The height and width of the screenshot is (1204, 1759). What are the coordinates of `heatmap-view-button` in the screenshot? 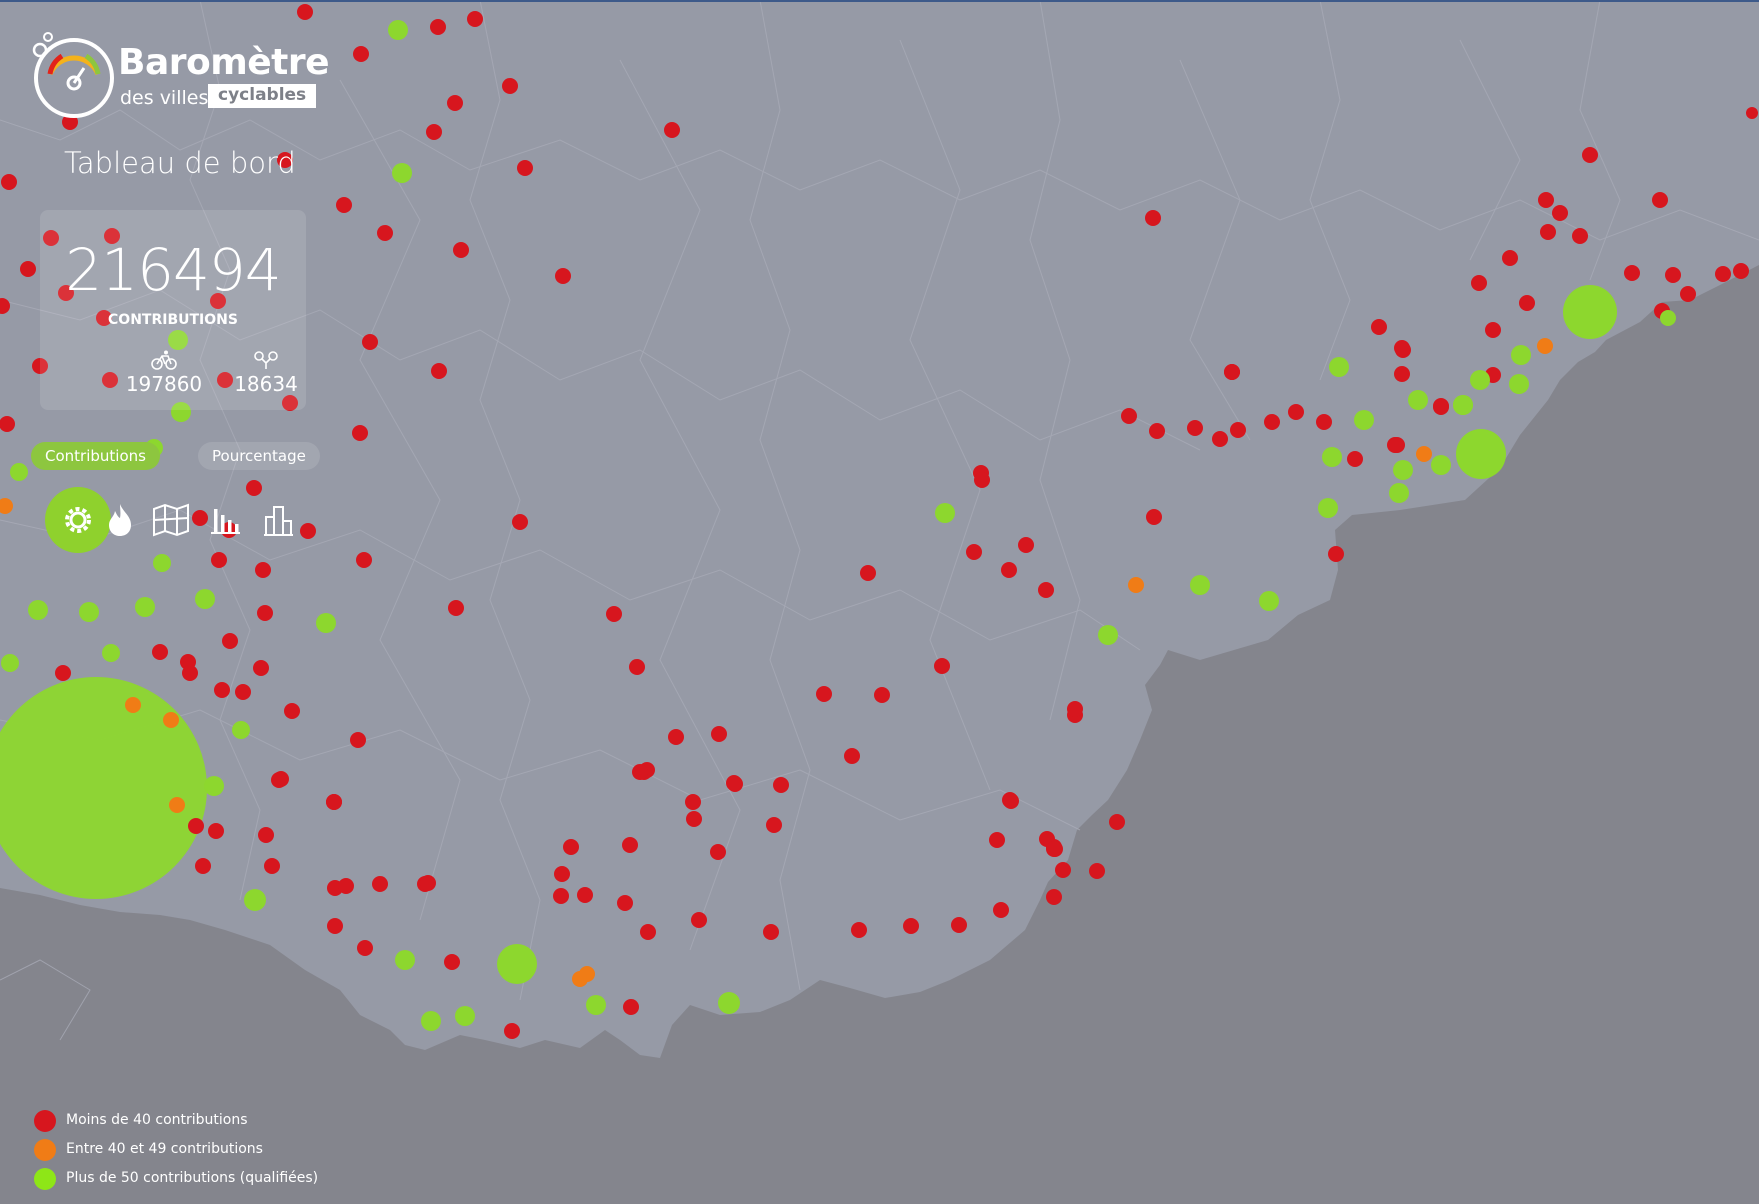 It's located at (120, 520).